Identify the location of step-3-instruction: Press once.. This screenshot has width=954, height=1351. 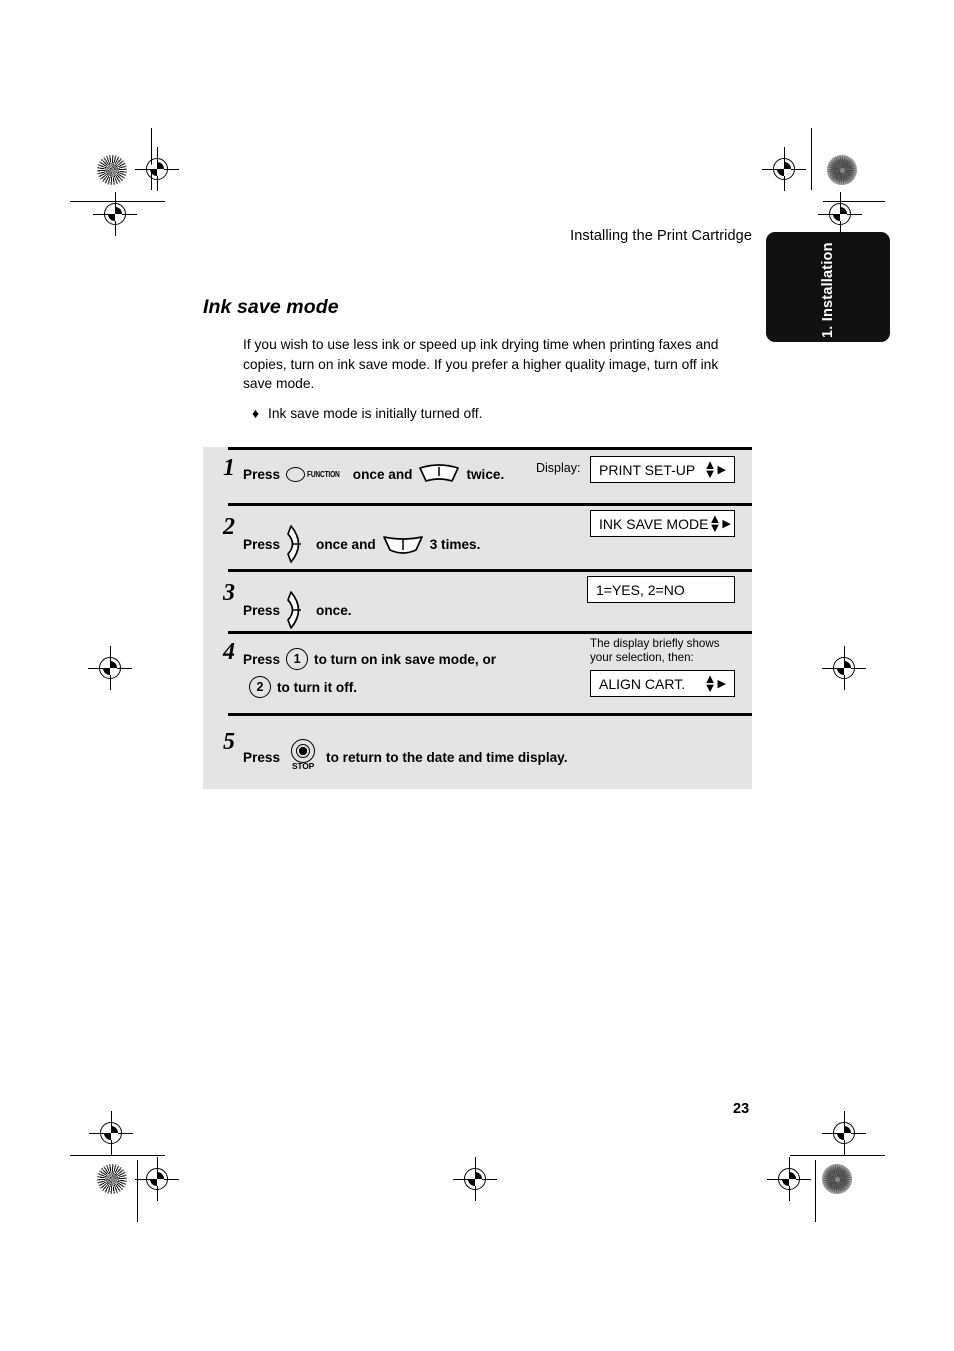
(297, 610).